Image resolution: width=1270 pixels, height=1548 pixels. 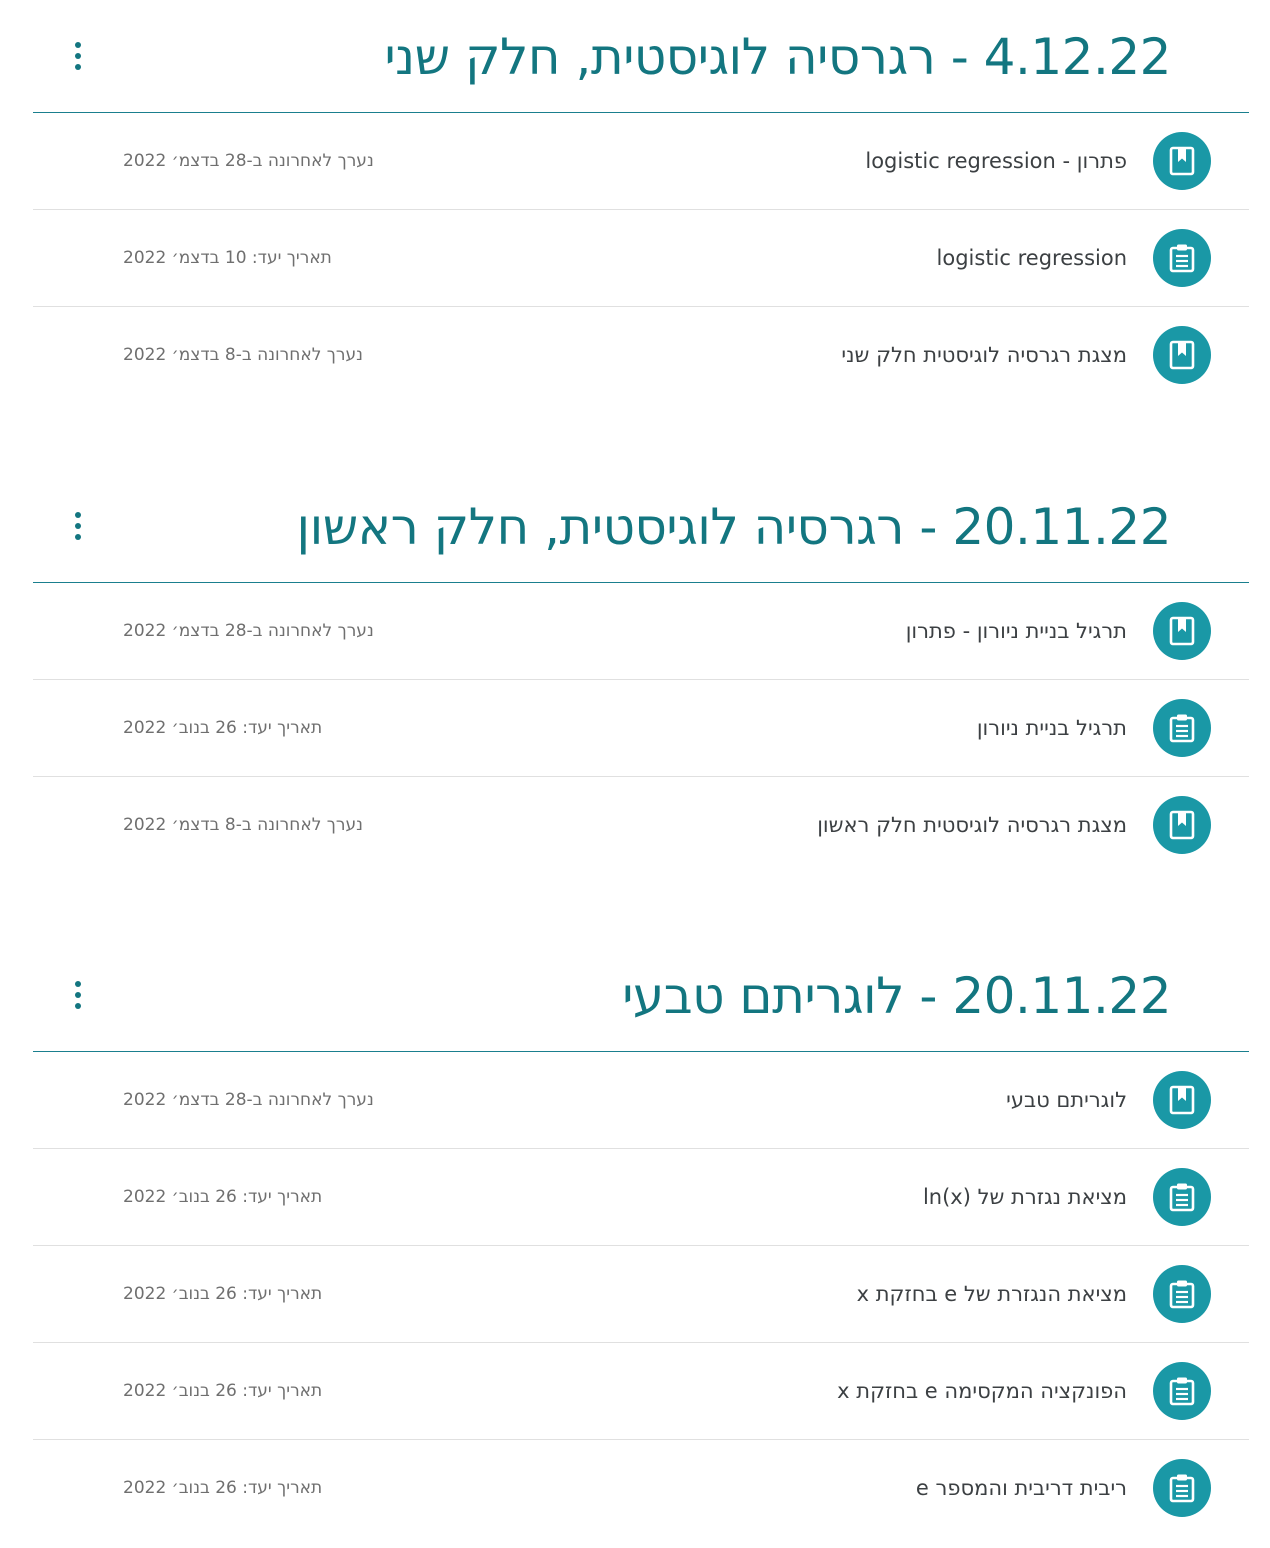 What do you see at coordinates (1025, 1197) in the screenshot?
I see `item-title: מציאת נגזרת של ln(x)` at bounding box center [1025, 1197].